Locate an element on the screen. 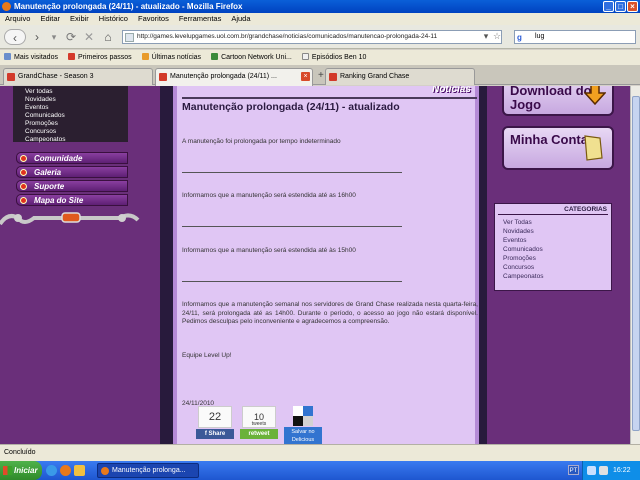 The width and height of the screenshot is (640, 480). left-nav-item: Comunicados is located at coordinates (76, 116).